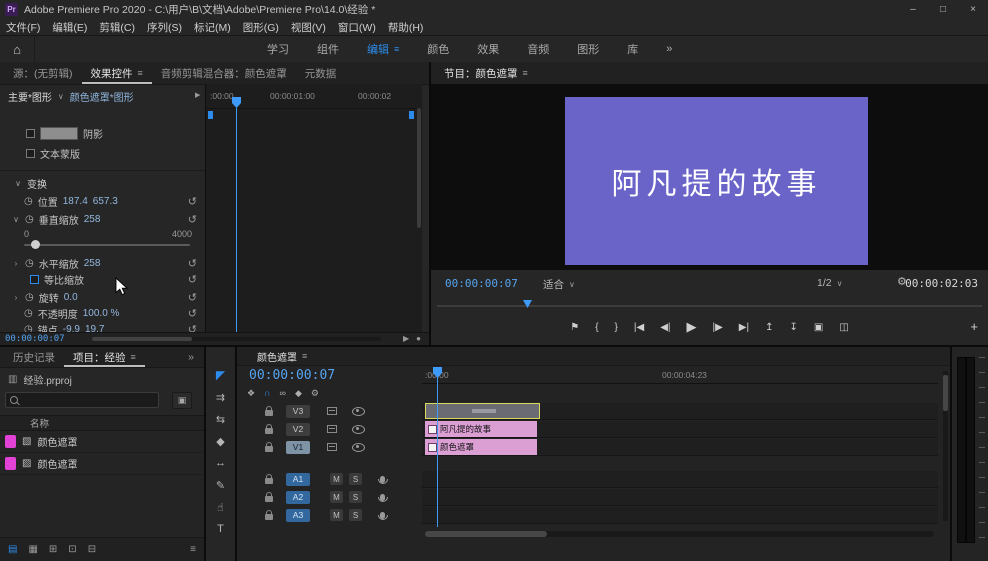 This screenshot has width=988, height=561. I want to click on menu-sequence: 序列(S), so click(164, 27).